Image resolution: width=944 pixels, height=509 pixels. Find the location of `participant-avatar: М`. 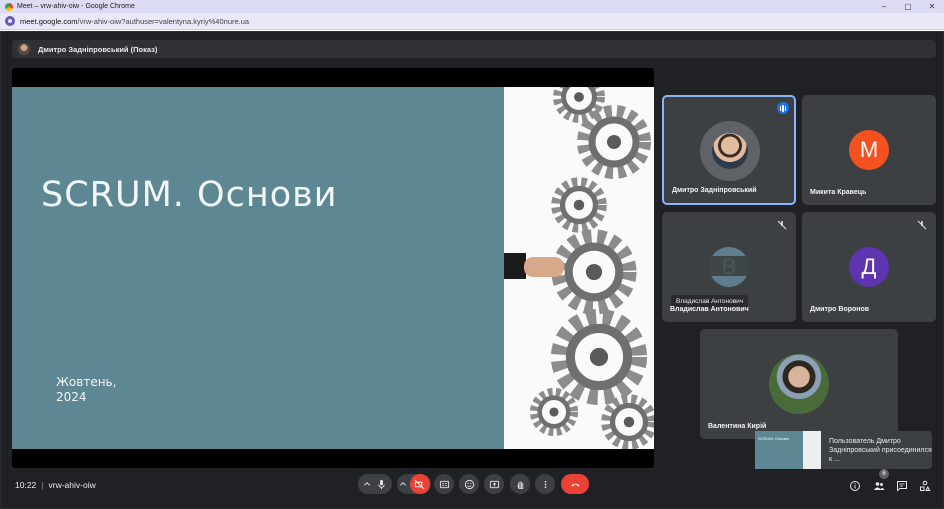

participant-avatar: М is located at coordinates (869, 150).